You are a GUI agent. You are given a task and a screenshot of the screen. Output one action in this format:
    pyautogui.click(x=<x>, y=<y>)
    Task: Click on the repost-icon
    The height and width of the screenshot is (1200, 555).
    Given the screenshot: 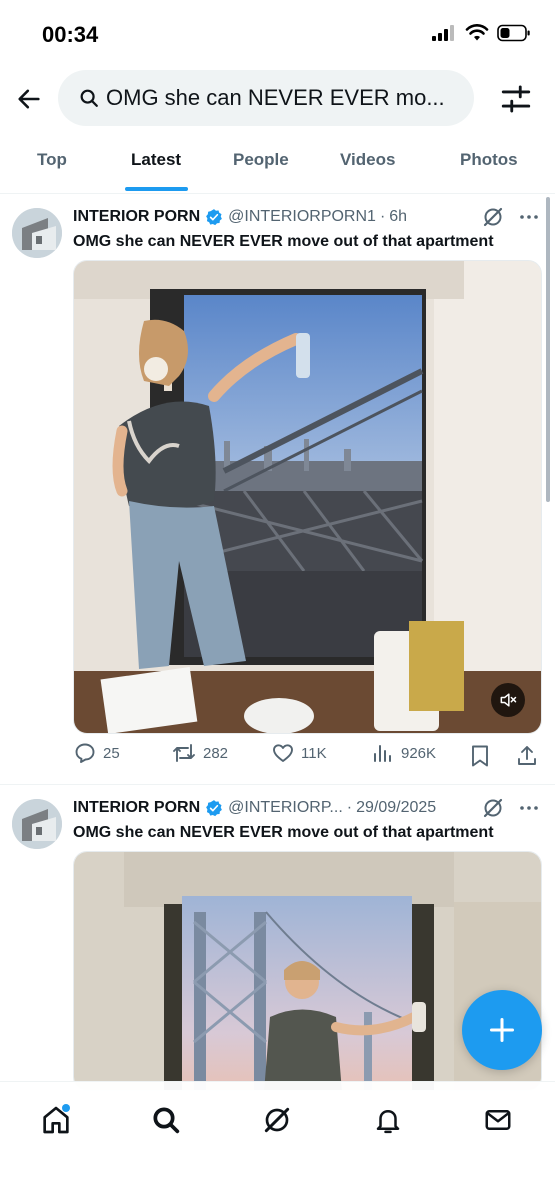 What is the action you would take?
    pyautogui.click(x=184, y=753)
    